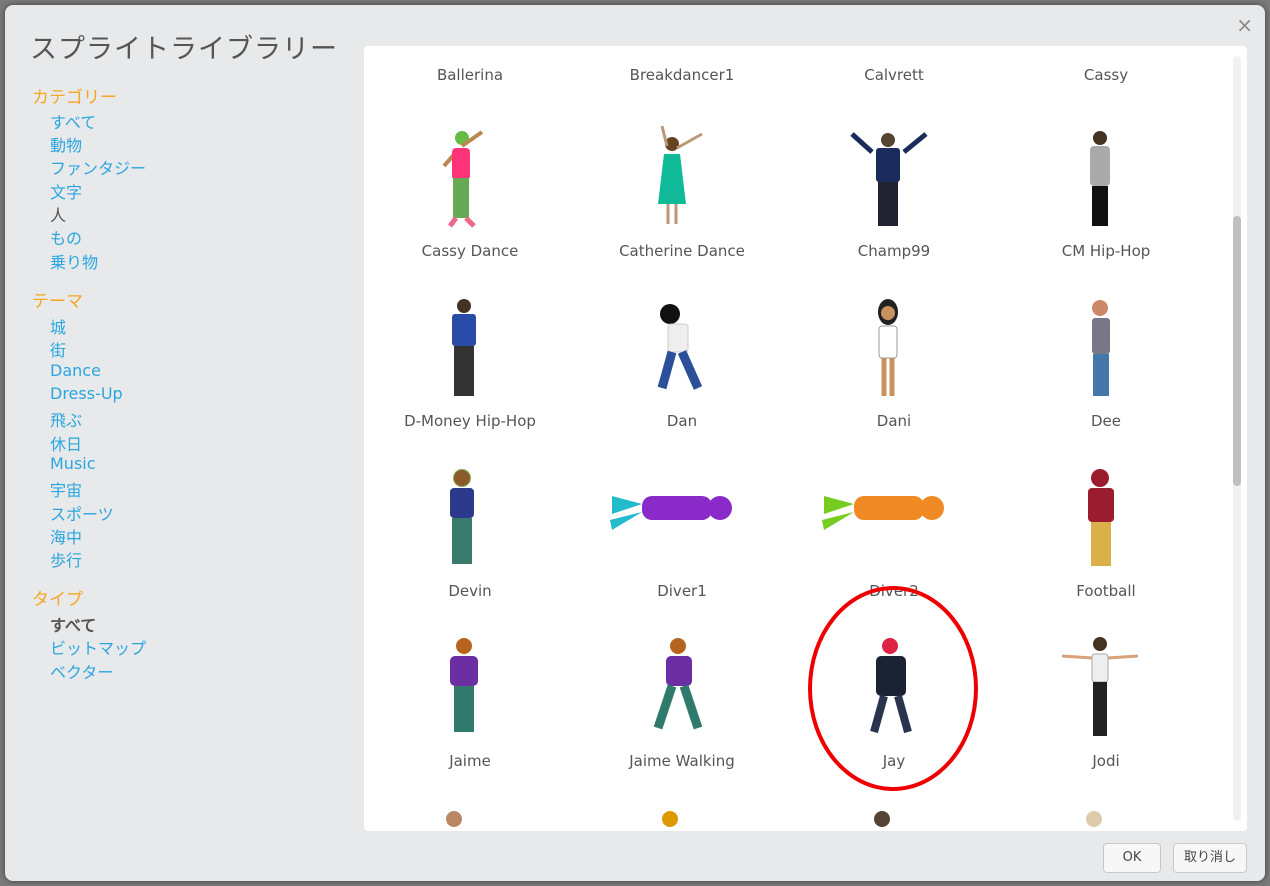 The height and width of the screenshot is (886, 1270). I want to click on category-fantasy: ファンタジー, so click(98, 167).